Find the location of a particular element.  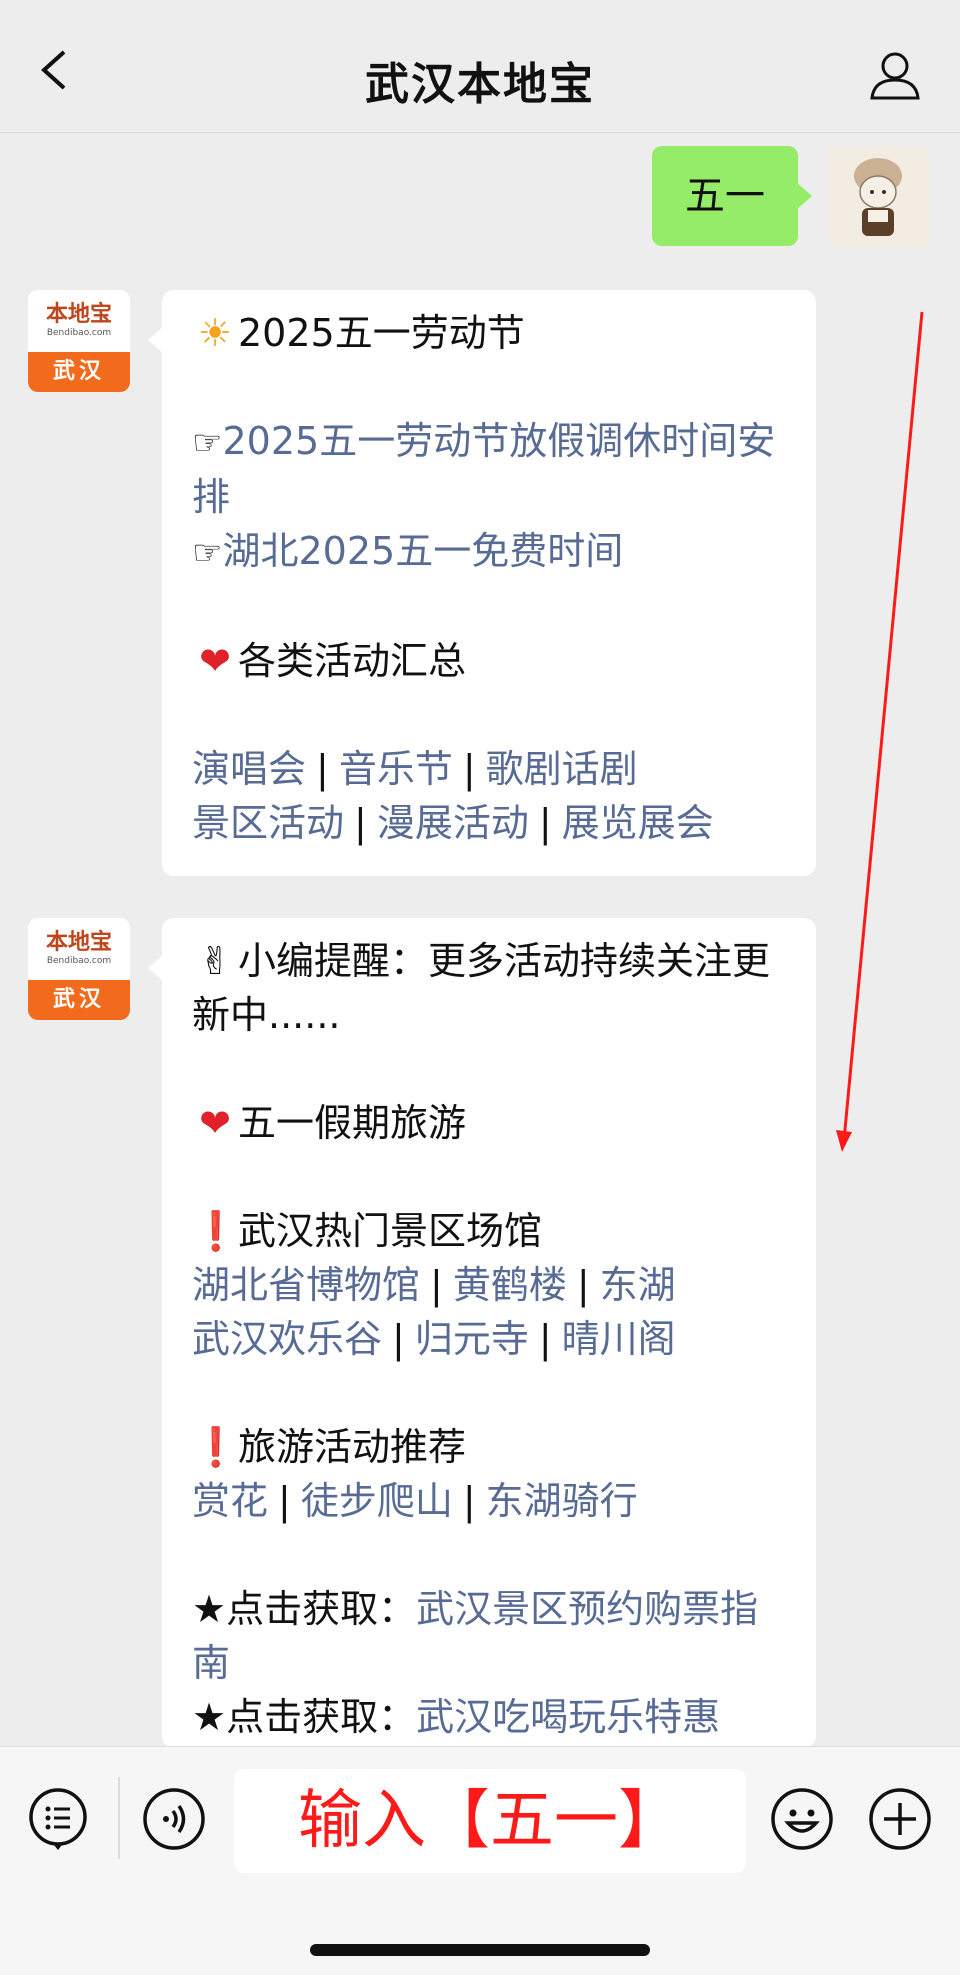

section-heading: 各类活动汇总 is located at coordinates (352, 661).